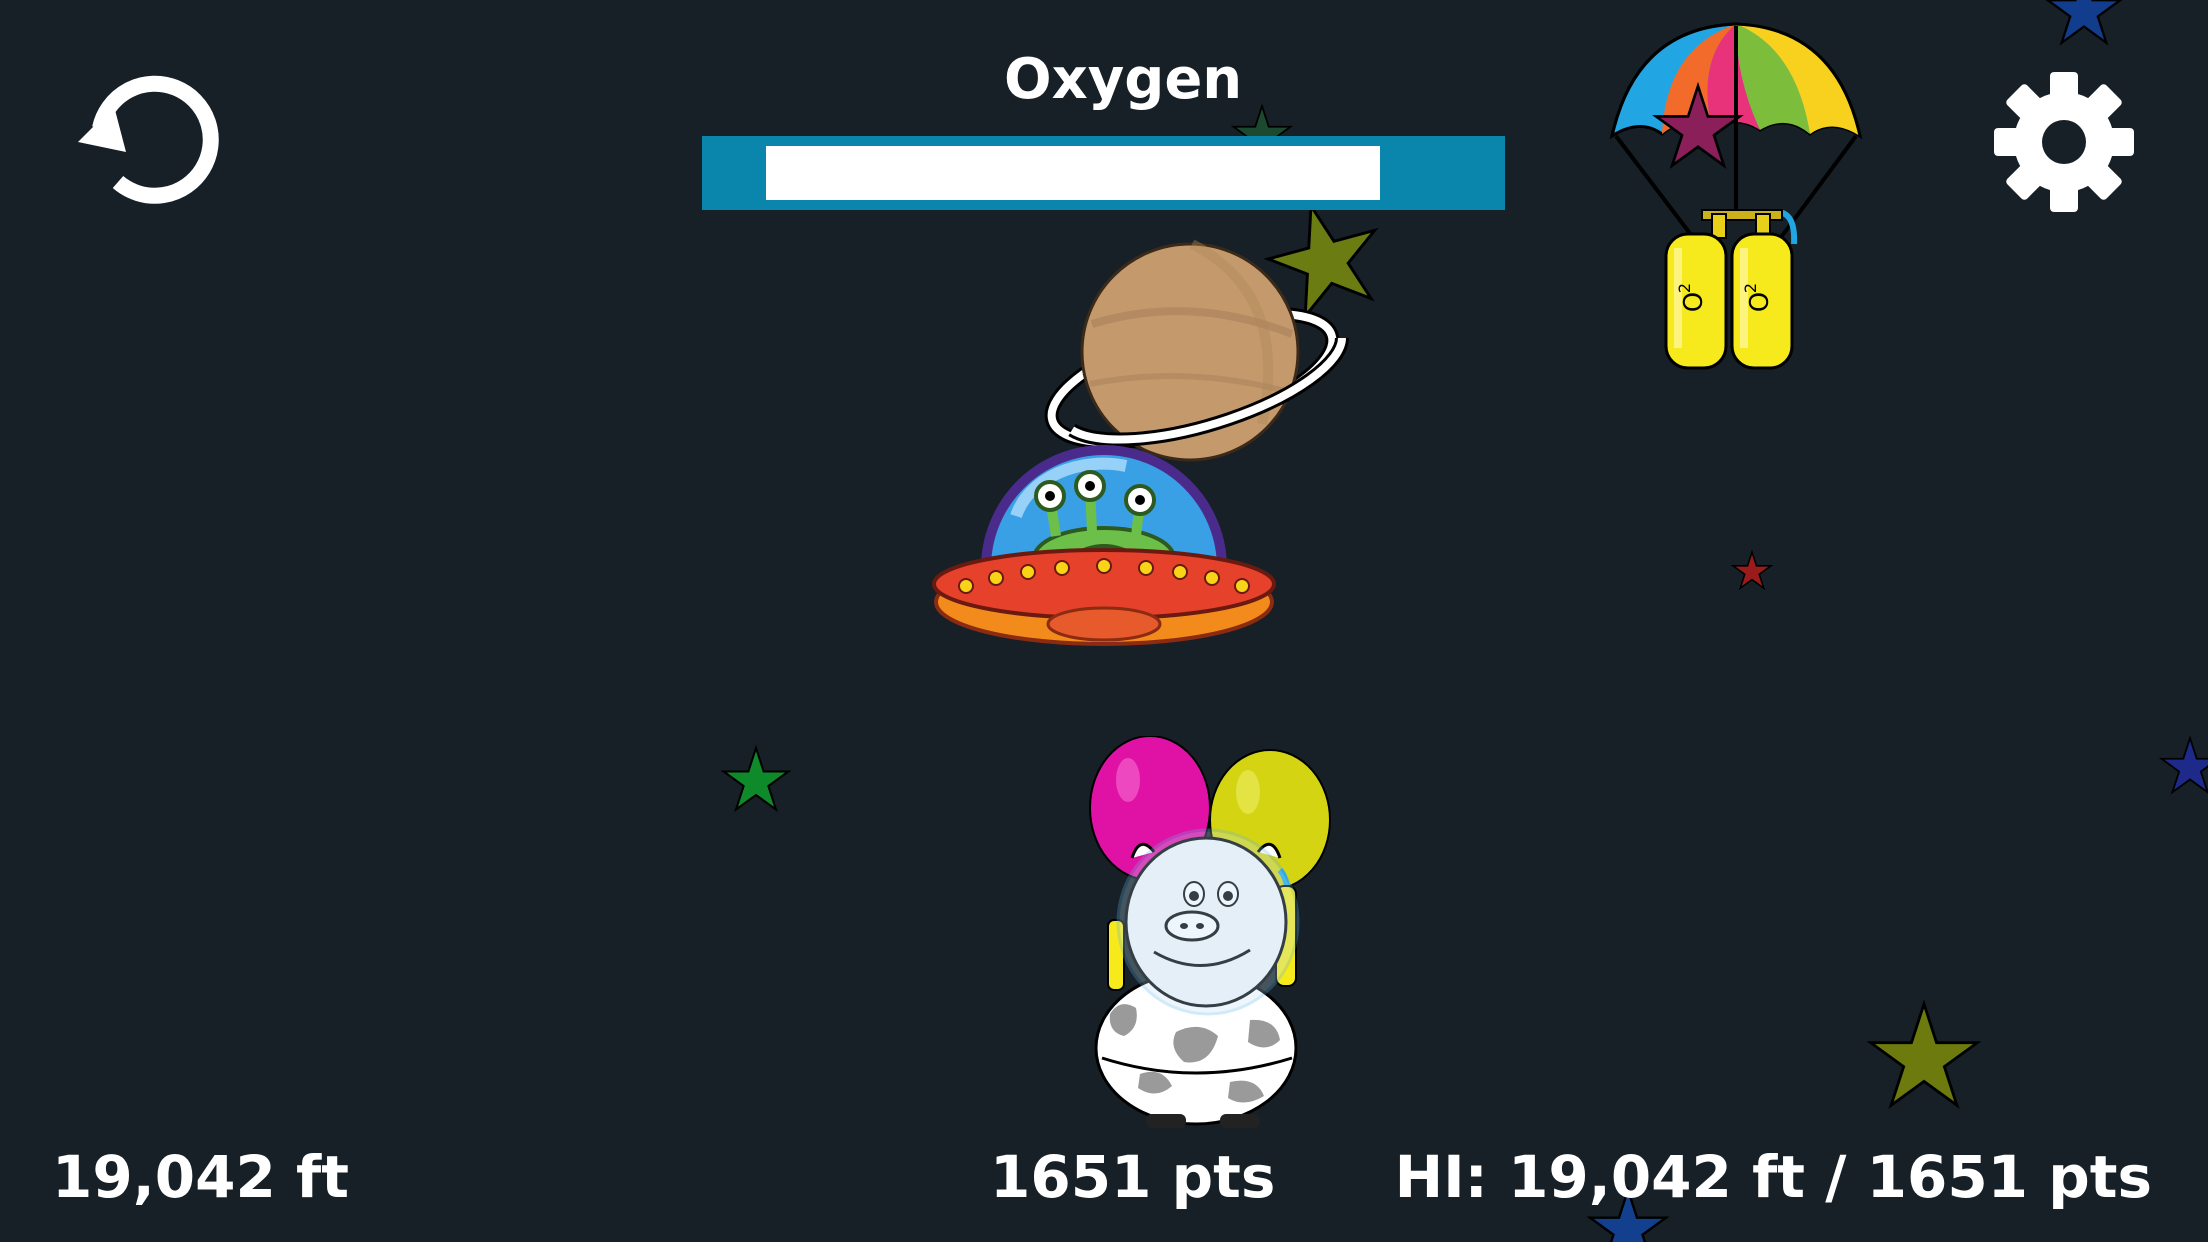 This screenshot has height=1242, width=2208. What do you see at coordinates (1750, 288) in the screenshot?
I see `tank-subscript-right: 2` at bounding box center [1750, 288].